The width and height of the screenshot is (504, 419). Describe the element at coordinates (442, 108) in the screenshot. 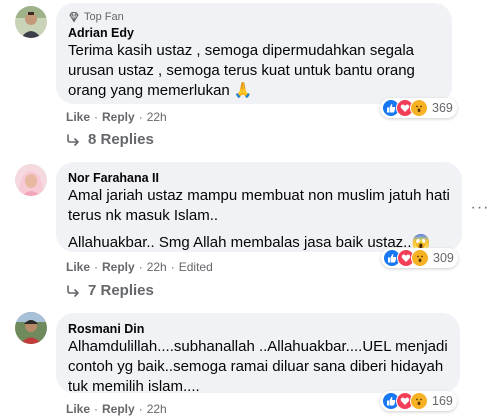

I see `reaction-count: 369` at that location.